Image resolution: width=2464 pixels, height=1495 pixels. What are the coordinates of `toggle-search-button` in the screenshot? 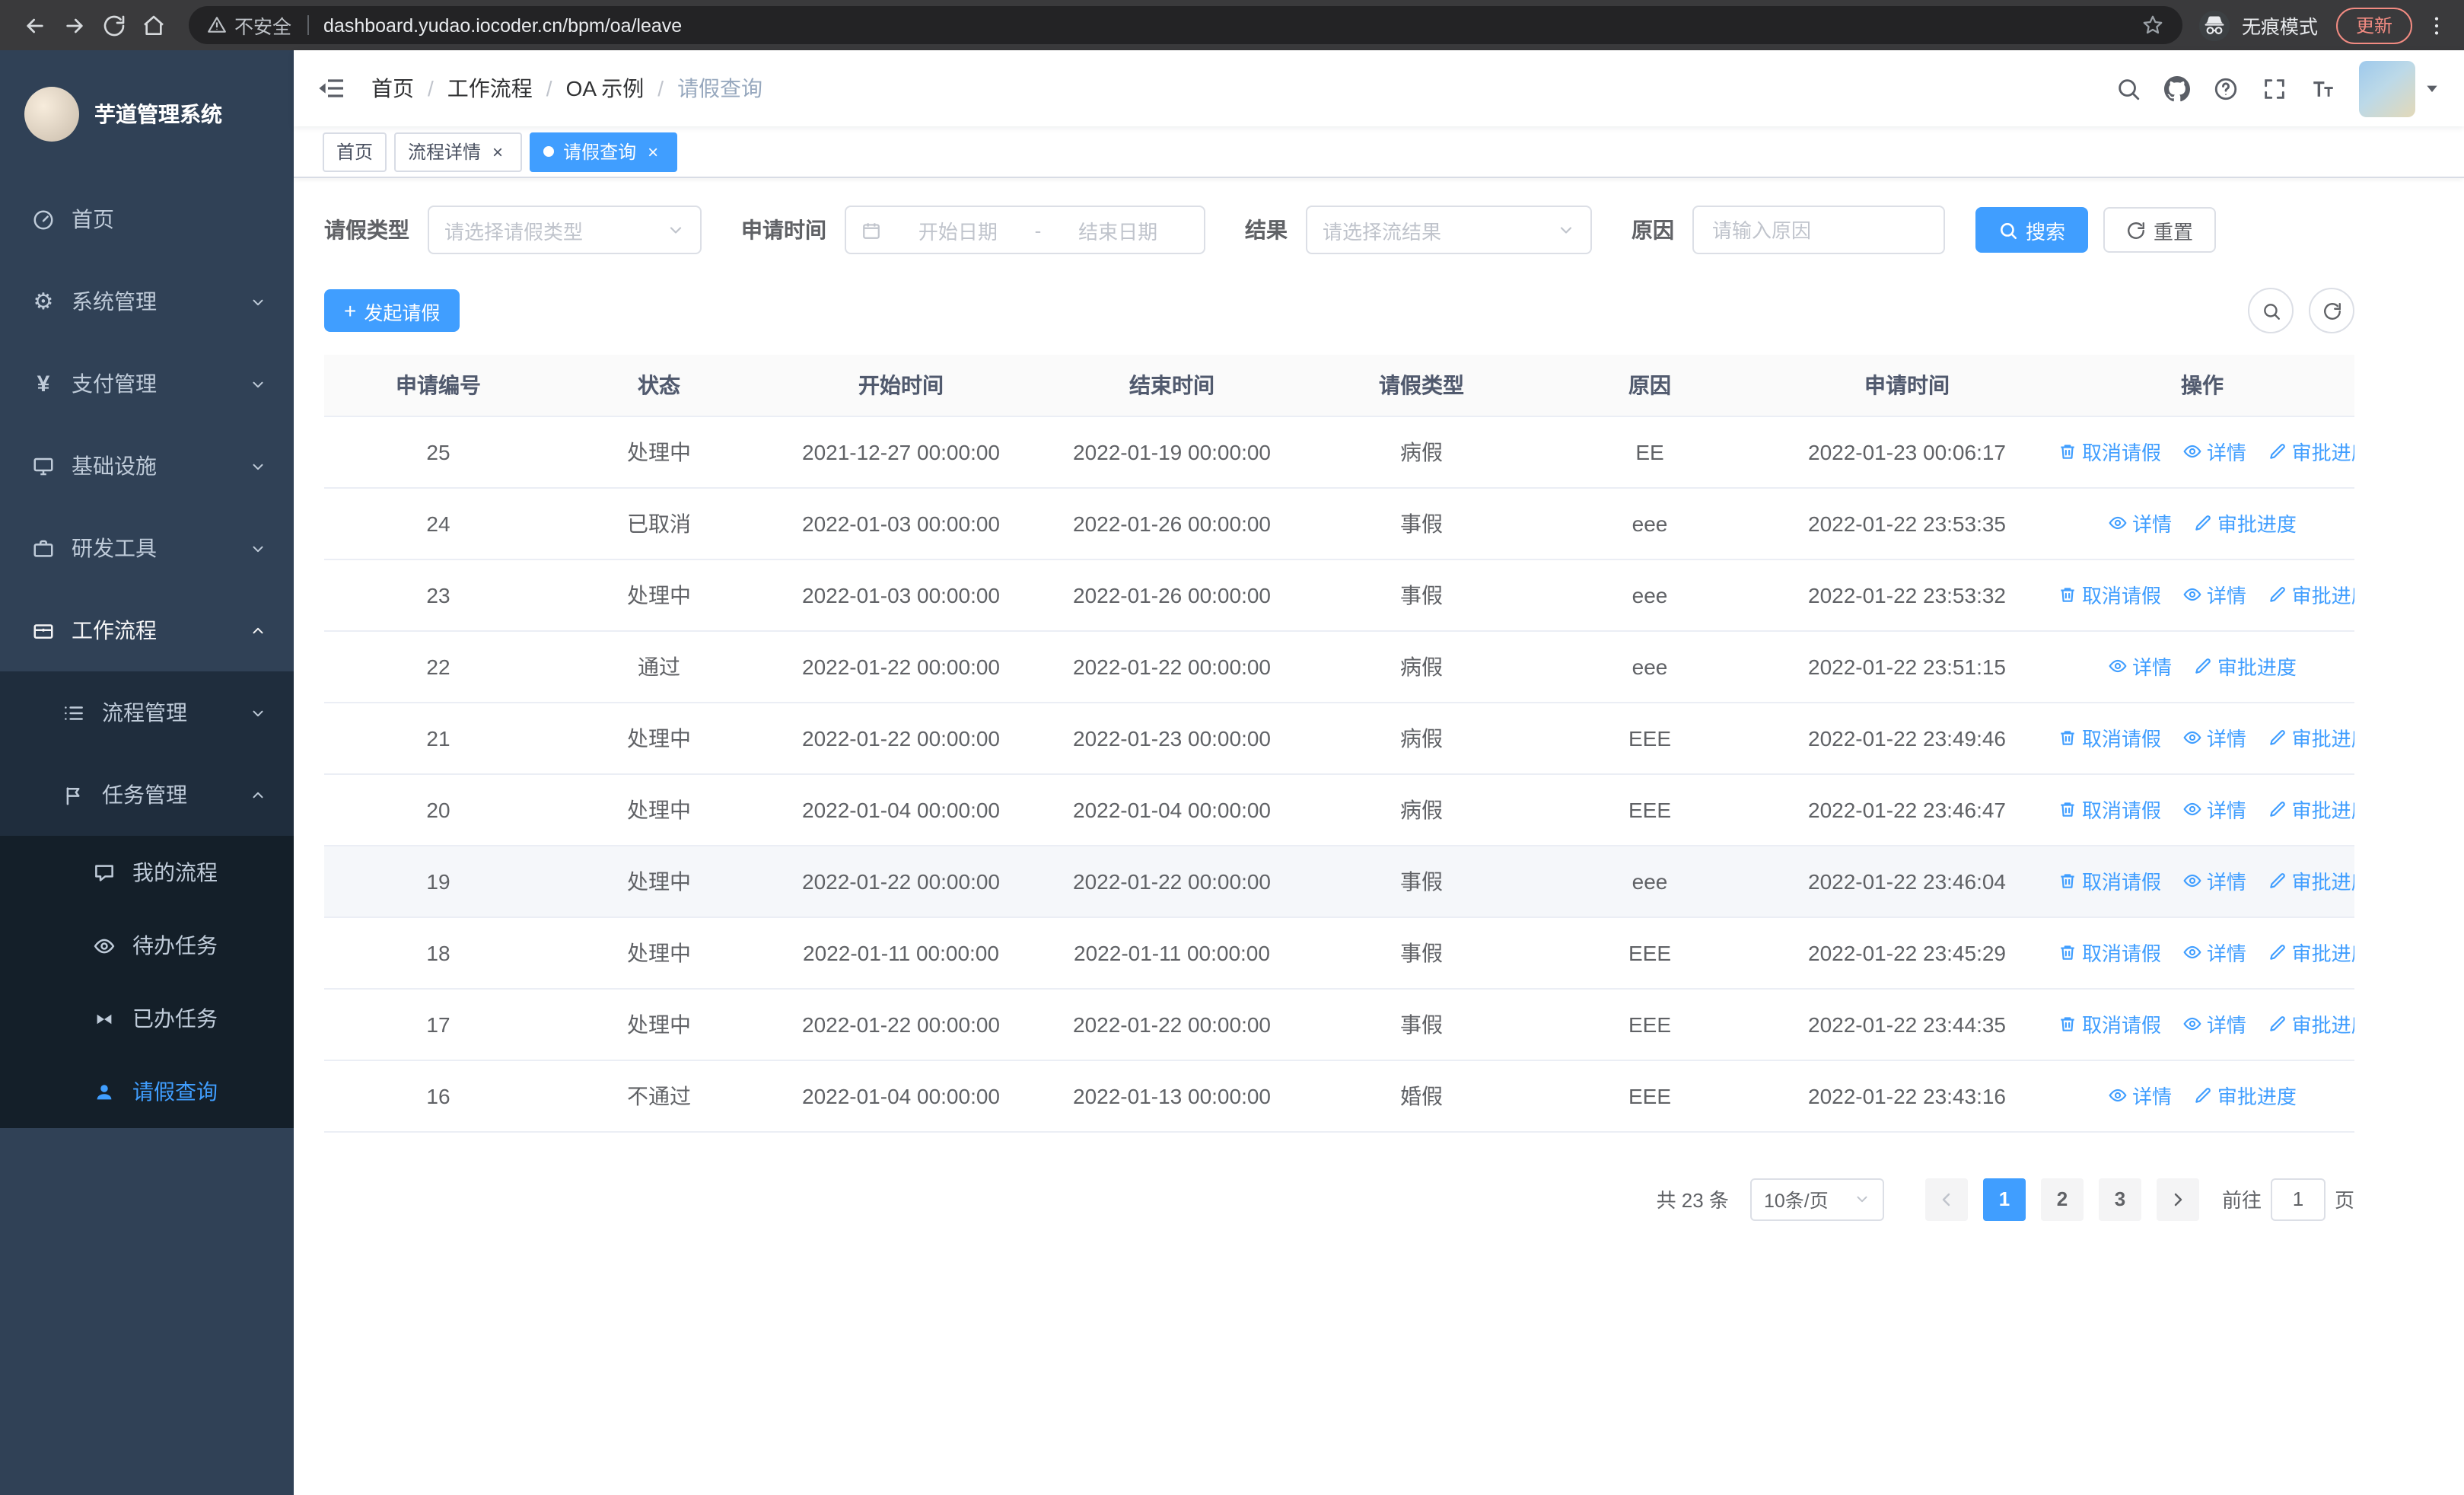 It's located at (2271, 311).